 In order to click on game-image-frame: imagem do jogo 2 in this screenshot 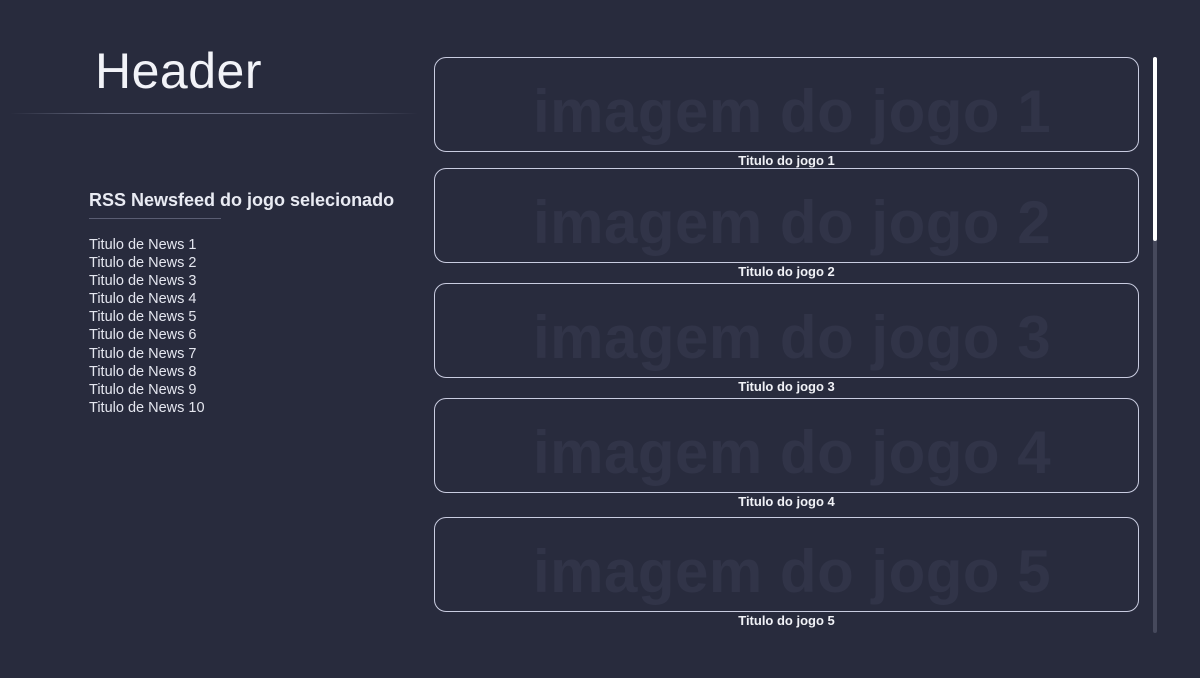, I will do `click(786, 215)`.